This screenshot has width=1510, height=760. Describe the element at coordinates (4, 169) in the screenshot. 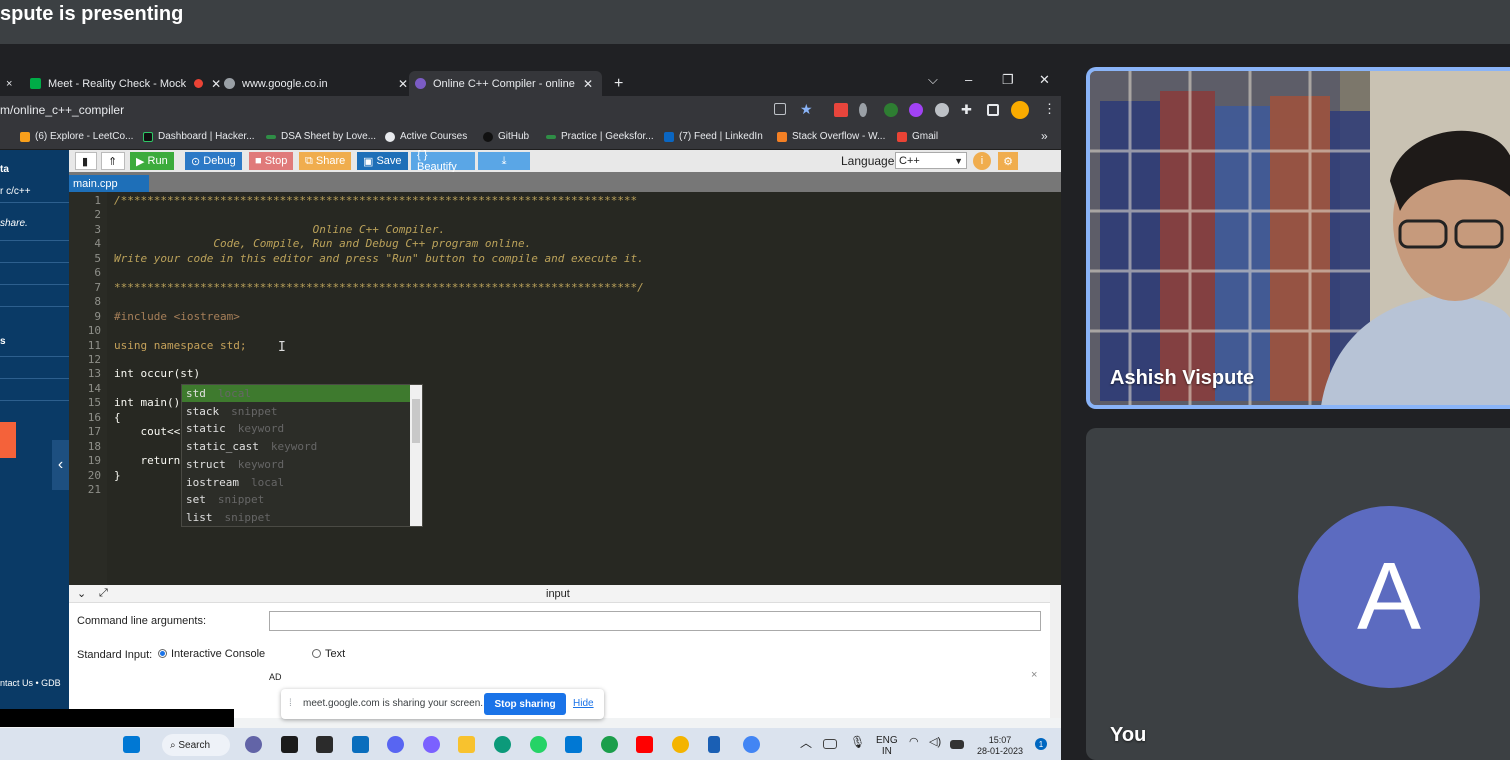

I see `sidebar-item: ta` at that location.